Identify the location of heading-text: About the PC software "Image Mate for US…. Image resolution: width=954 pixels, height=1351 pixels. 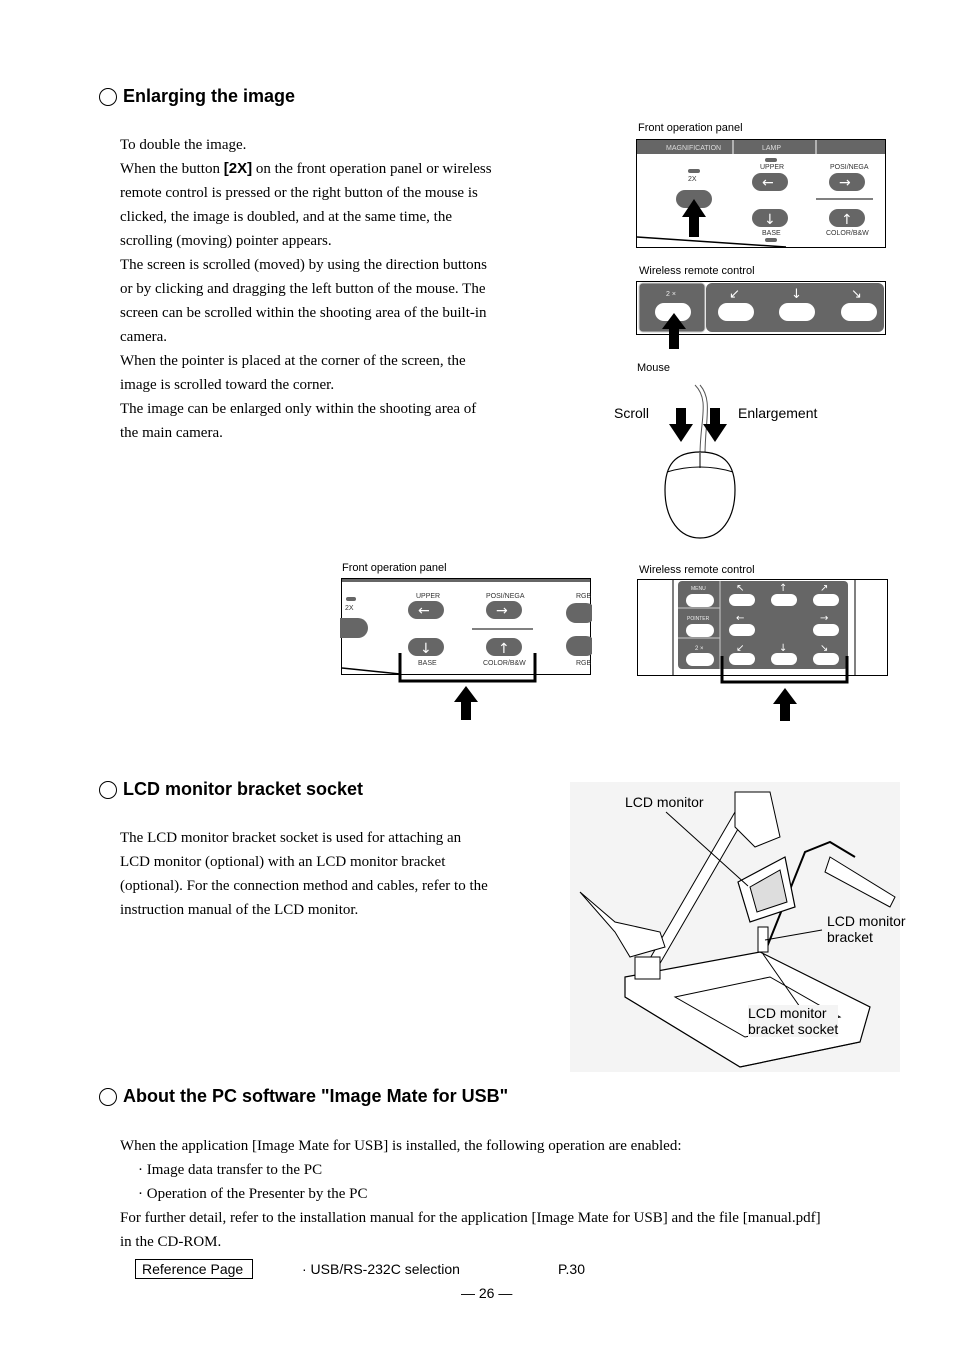
(316, 1096).